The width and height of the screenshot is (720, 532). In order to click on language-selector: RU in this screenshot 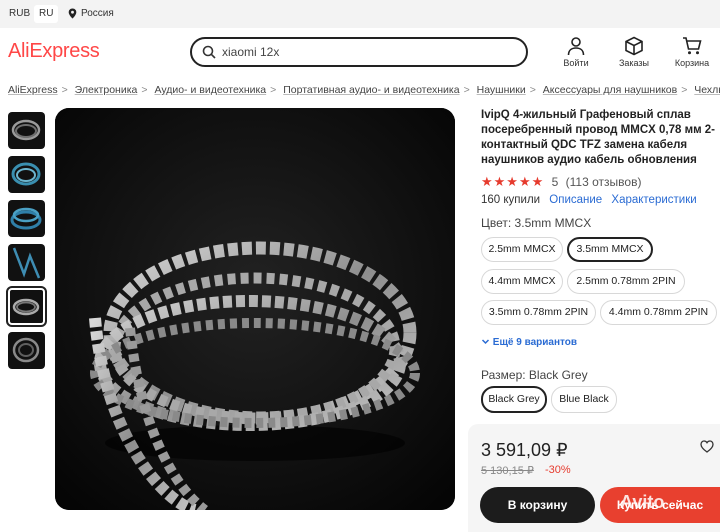, I will do `click(46, 14)`.